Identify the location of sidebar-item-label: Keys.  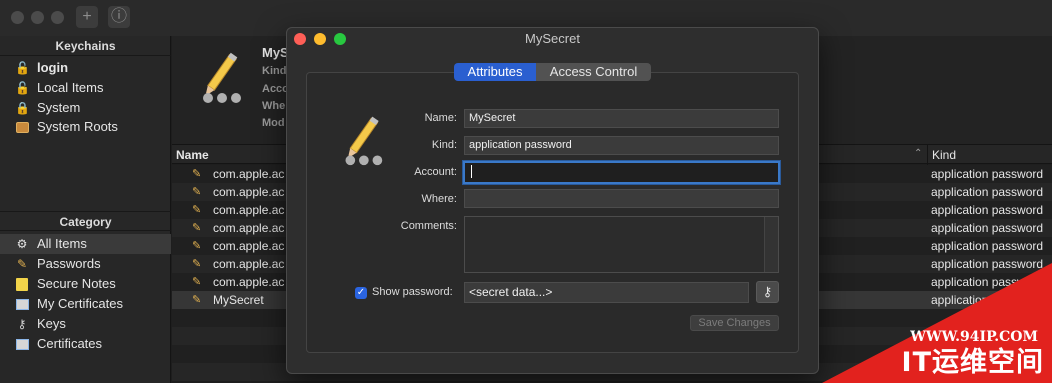
(51, 323).